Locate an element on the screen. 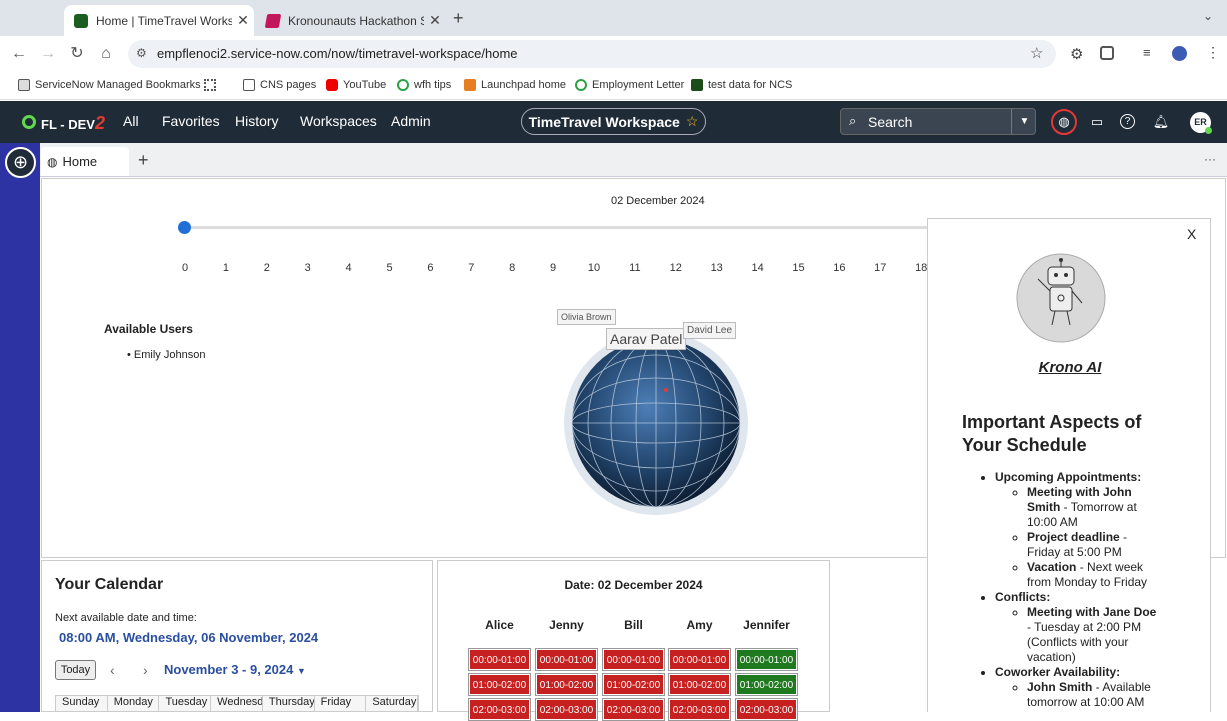  folder-icon is located at coordinates (249, 85).